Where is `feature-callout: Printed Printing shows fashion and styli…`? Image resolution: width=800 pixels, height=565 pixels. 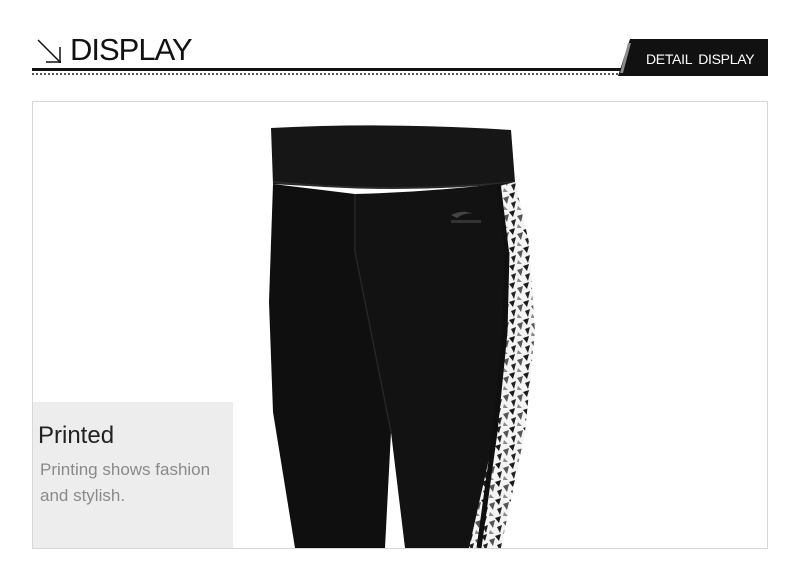 feature-callout: Printed Printing shows fashion and styli… is located at coordinates (133, 475).